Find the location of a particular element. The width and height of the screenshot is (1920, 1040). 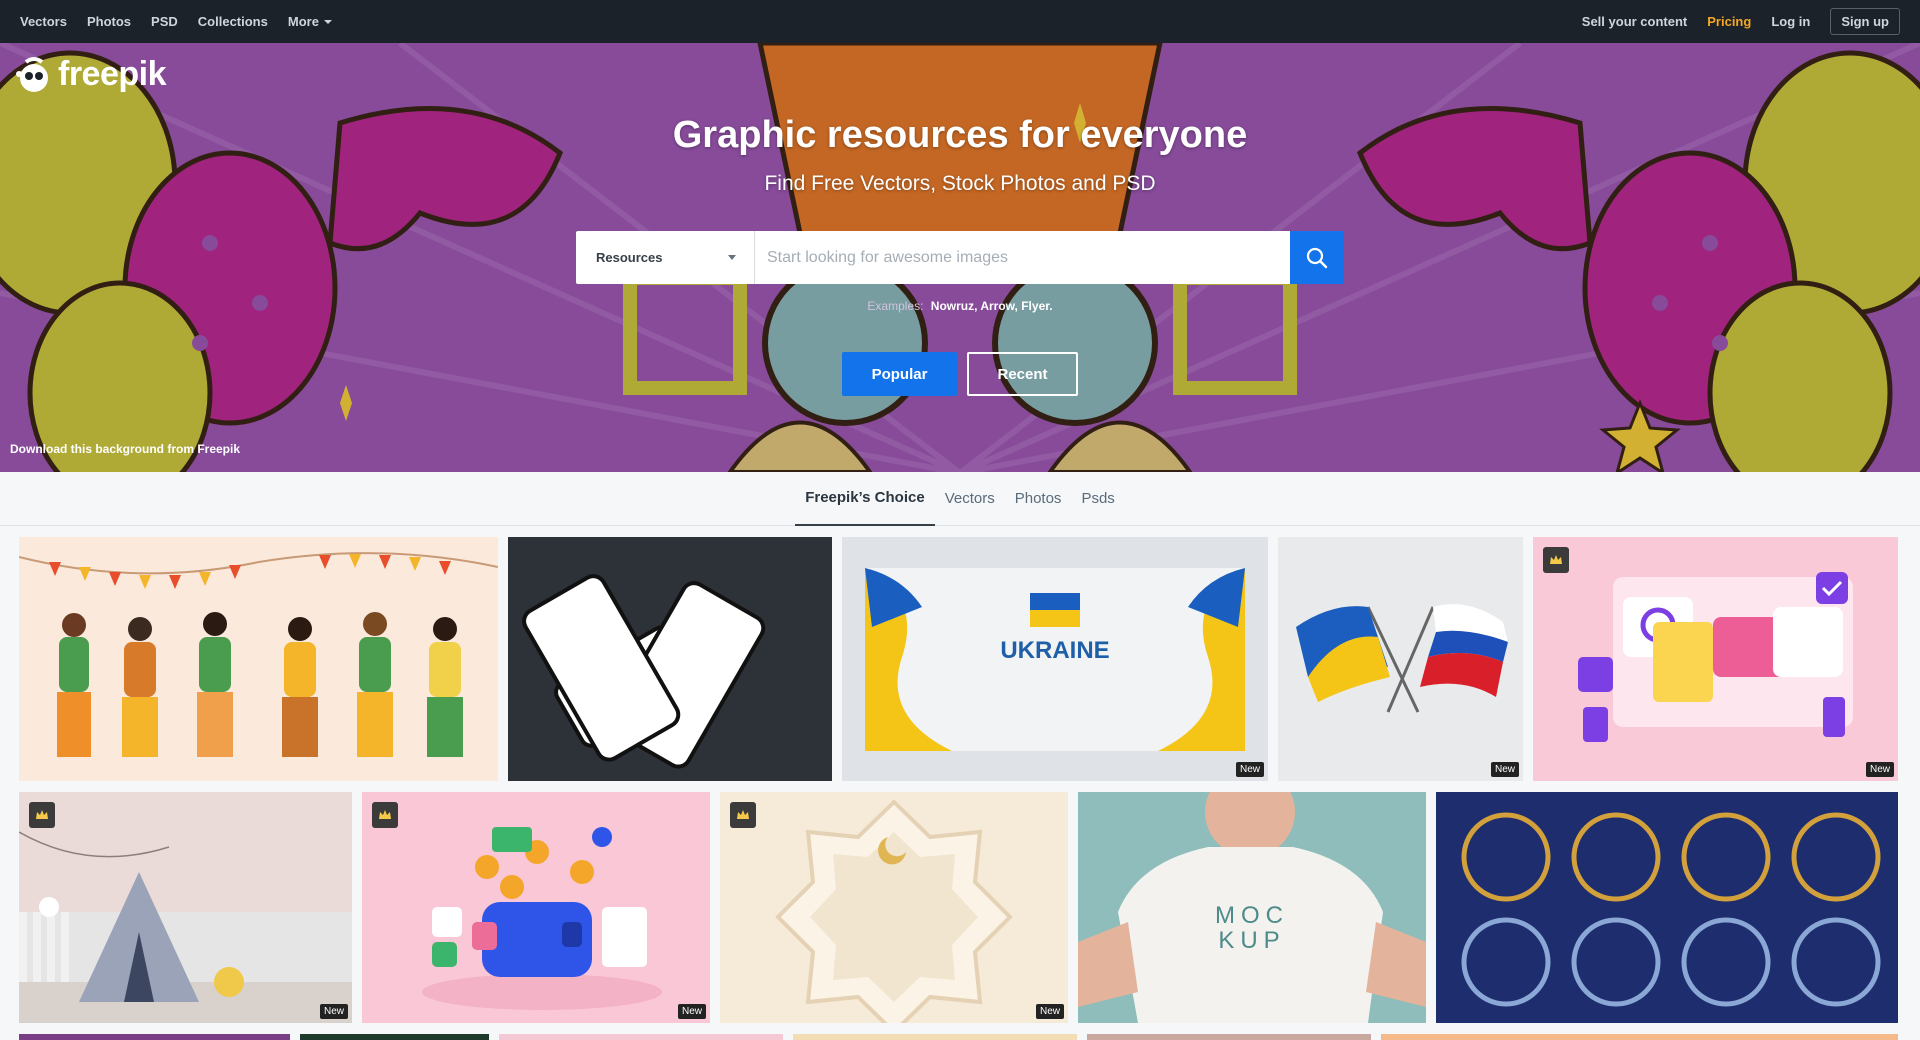

freepik-logo: freepik is located at coordinates (90, 74).